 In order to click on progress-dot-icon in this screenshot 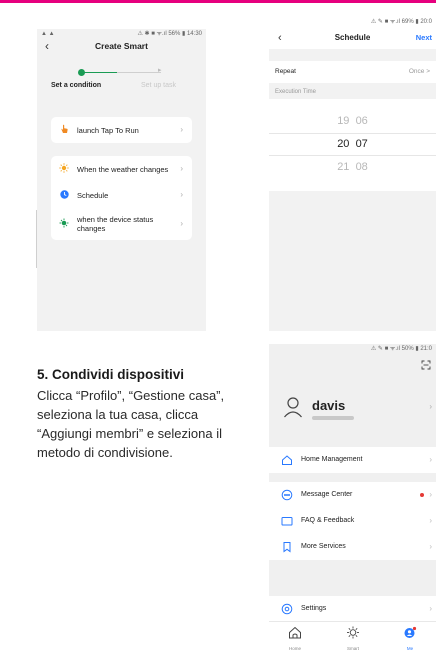, I will do `click(81, 72)`.